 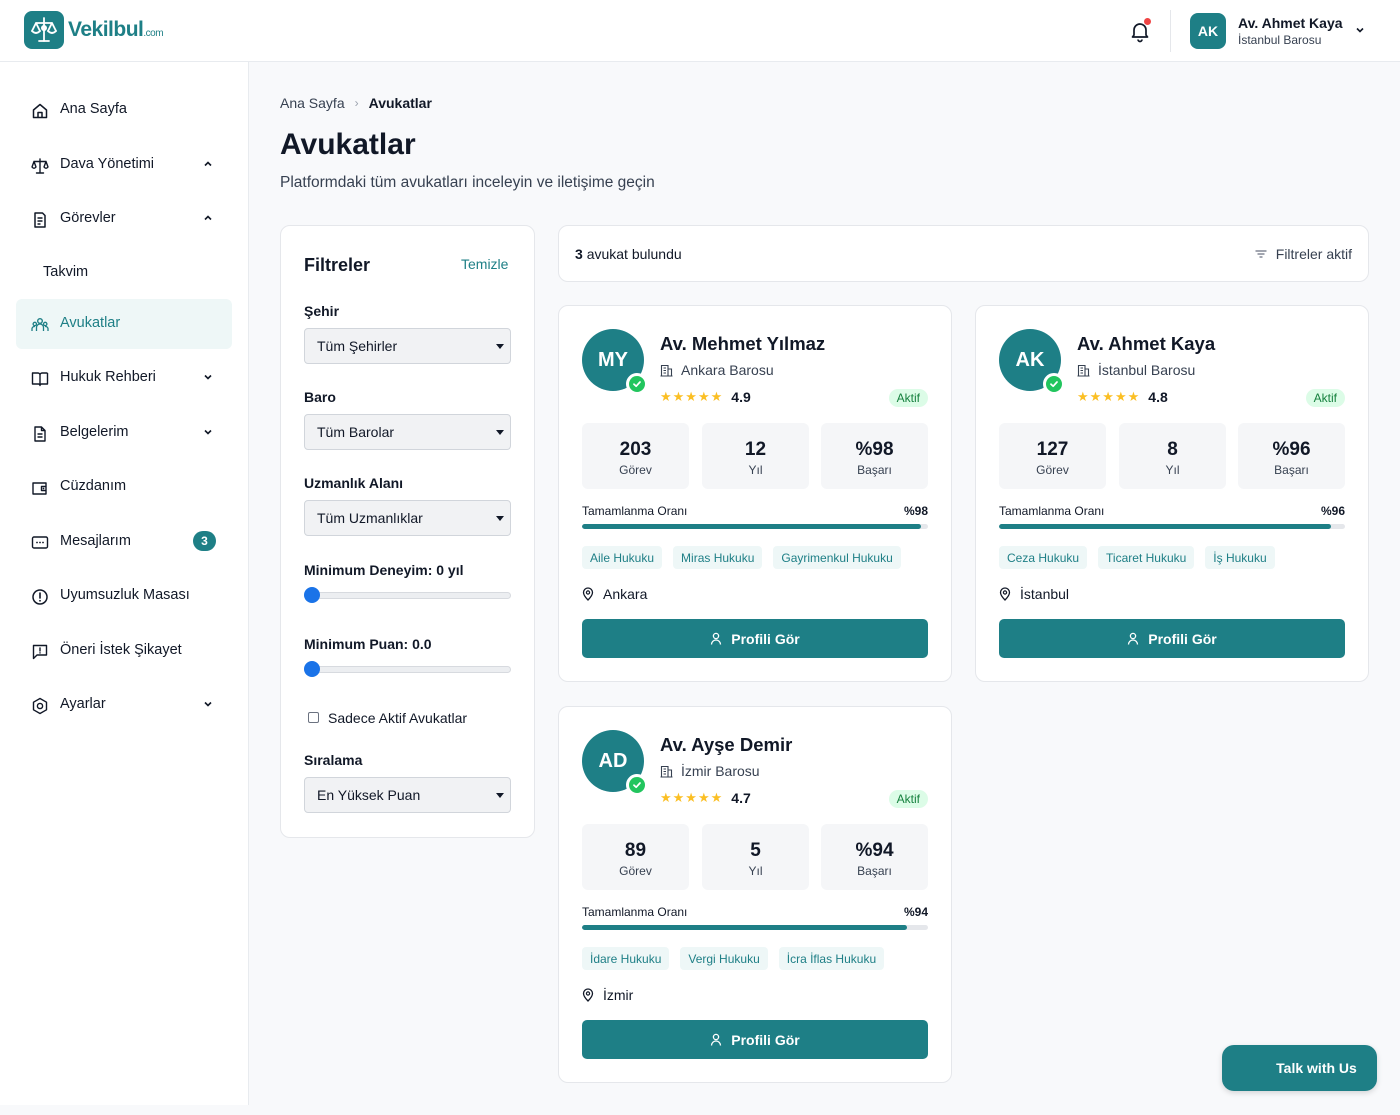 What do you see at coordinates (94, 30) in the screenshot?
I see `logo: Vekilbul.com` at bounding box center [94, 30].